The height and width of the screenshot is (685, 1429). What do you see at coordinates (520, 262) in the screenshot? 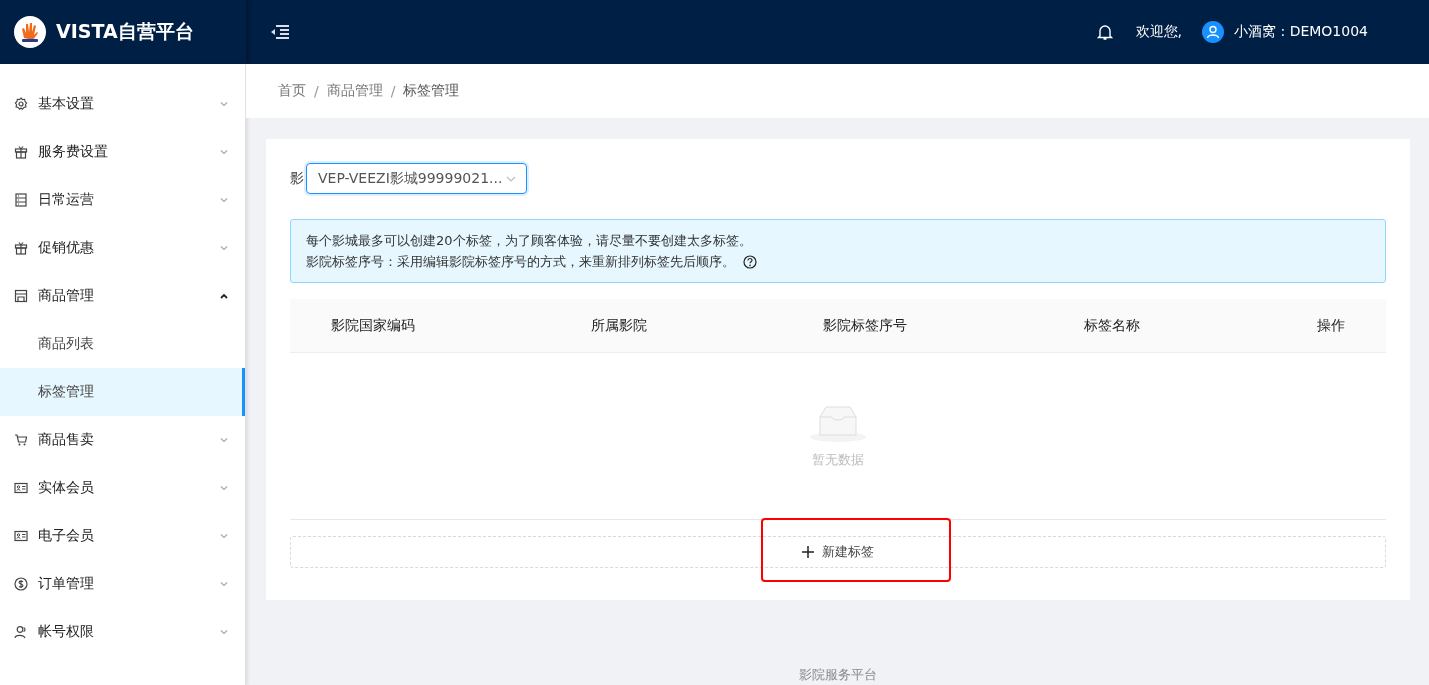
I see `alert-text: 影院标签序号：采用编辑影院标签序号的方式，来重新排列标签先后顺序。` at bounding box center [520, 262].